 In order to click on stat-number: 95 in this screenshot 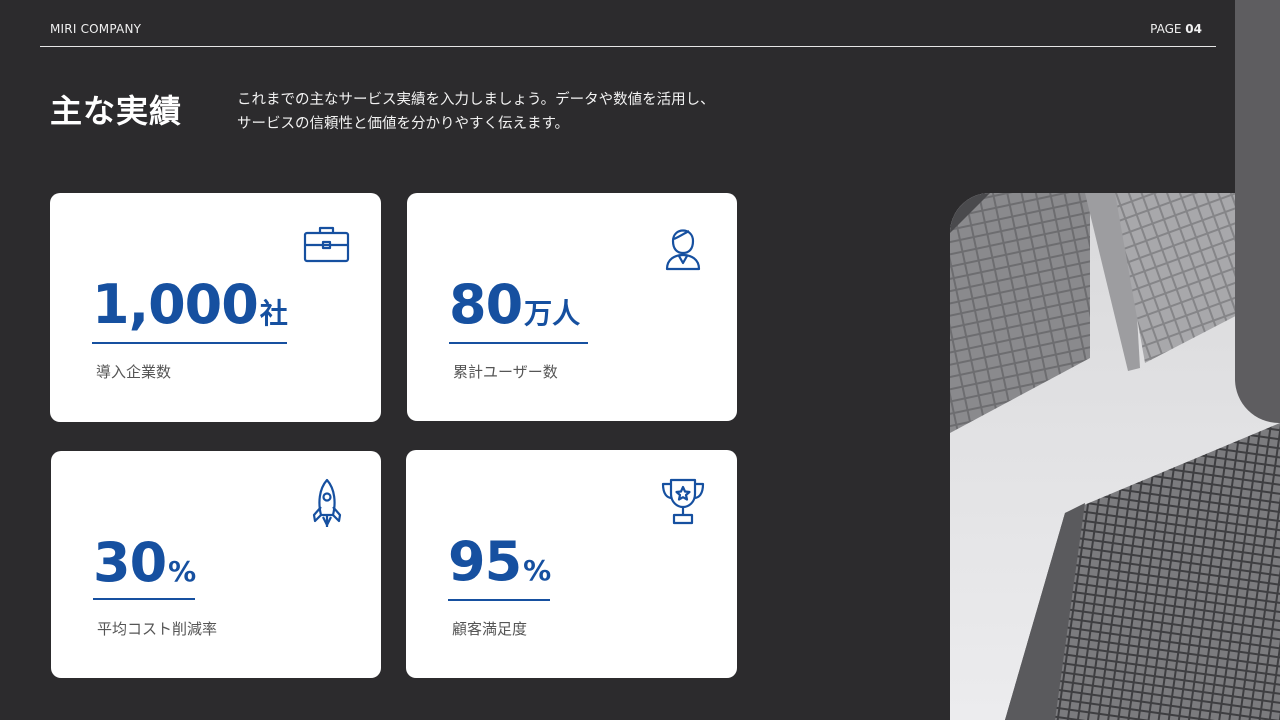, I will do `click(485, 561)`.